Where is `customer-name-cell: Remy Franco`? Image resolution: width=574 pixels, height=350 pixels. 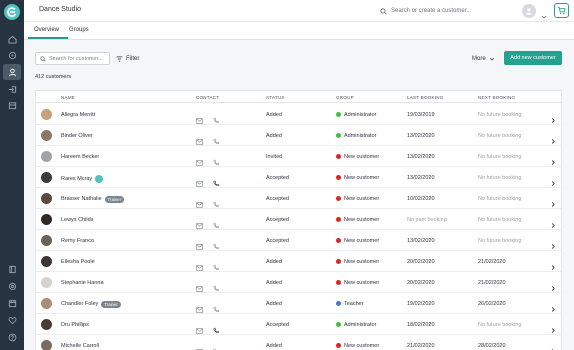
customer-name-cell: Remy Franco is located at coordinates (77, 241).